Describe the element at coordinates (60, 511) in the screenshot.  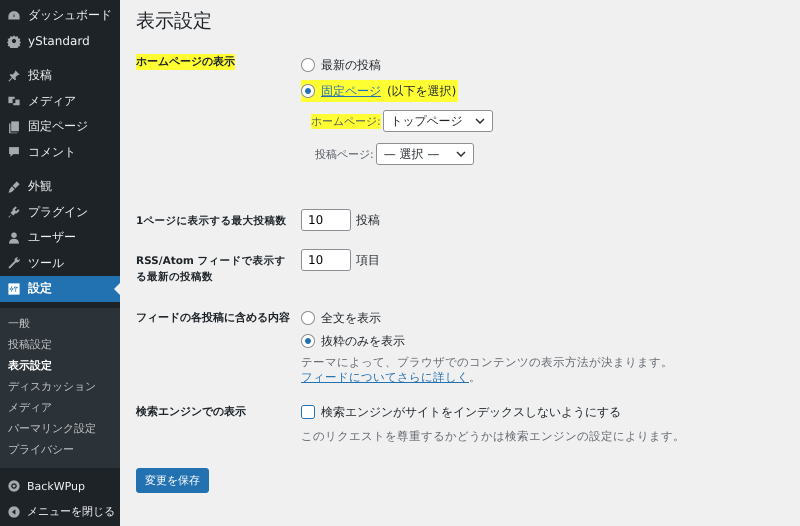
I see `menu-item: メニューを閉じる` at that location.